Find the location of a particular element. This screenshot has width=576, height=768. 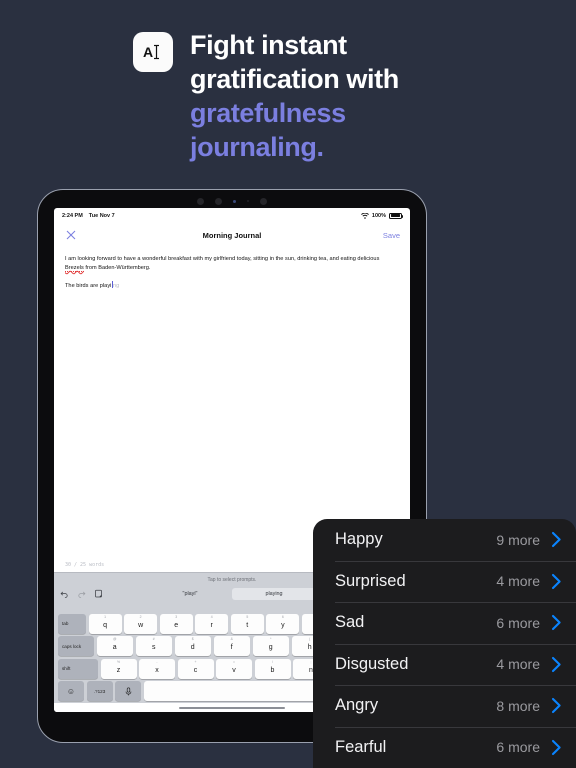

key-v: = v is located at coordinates (234, 668).